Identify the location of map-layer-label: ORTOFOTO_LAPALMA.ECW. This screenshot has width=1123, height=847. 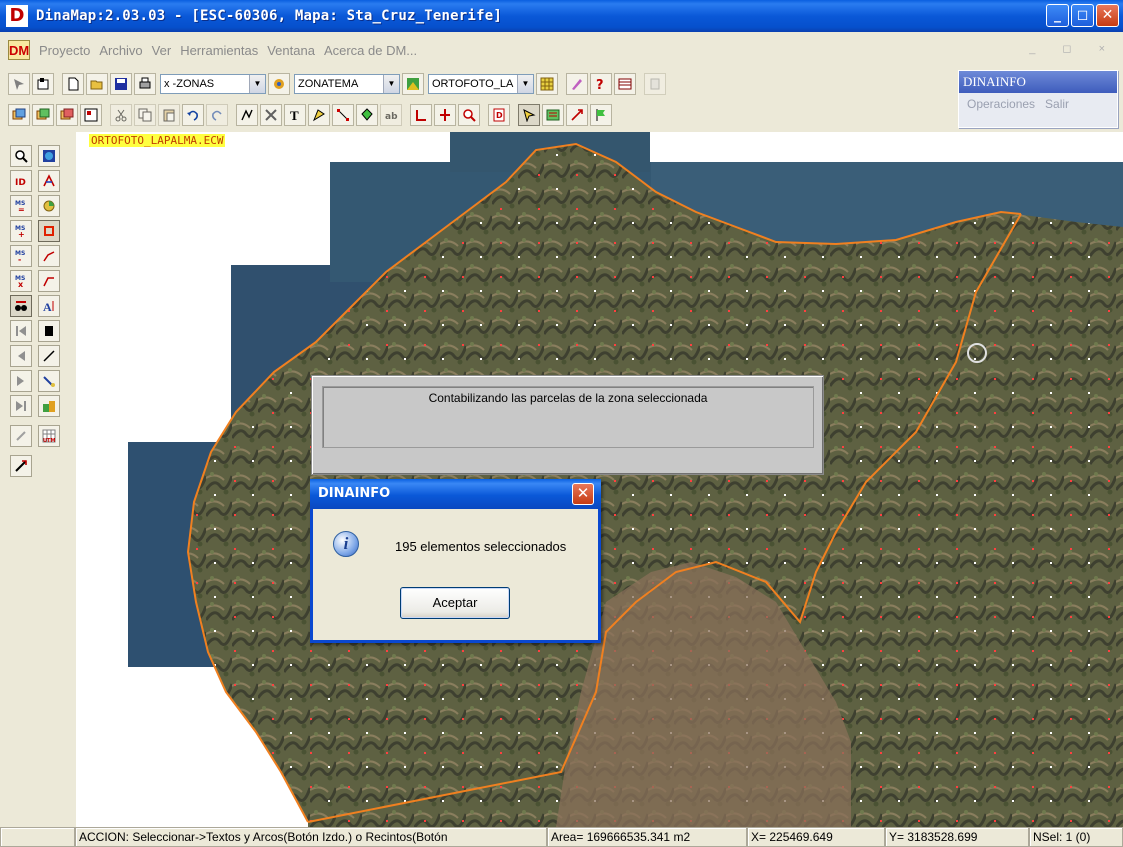
(157, 140).